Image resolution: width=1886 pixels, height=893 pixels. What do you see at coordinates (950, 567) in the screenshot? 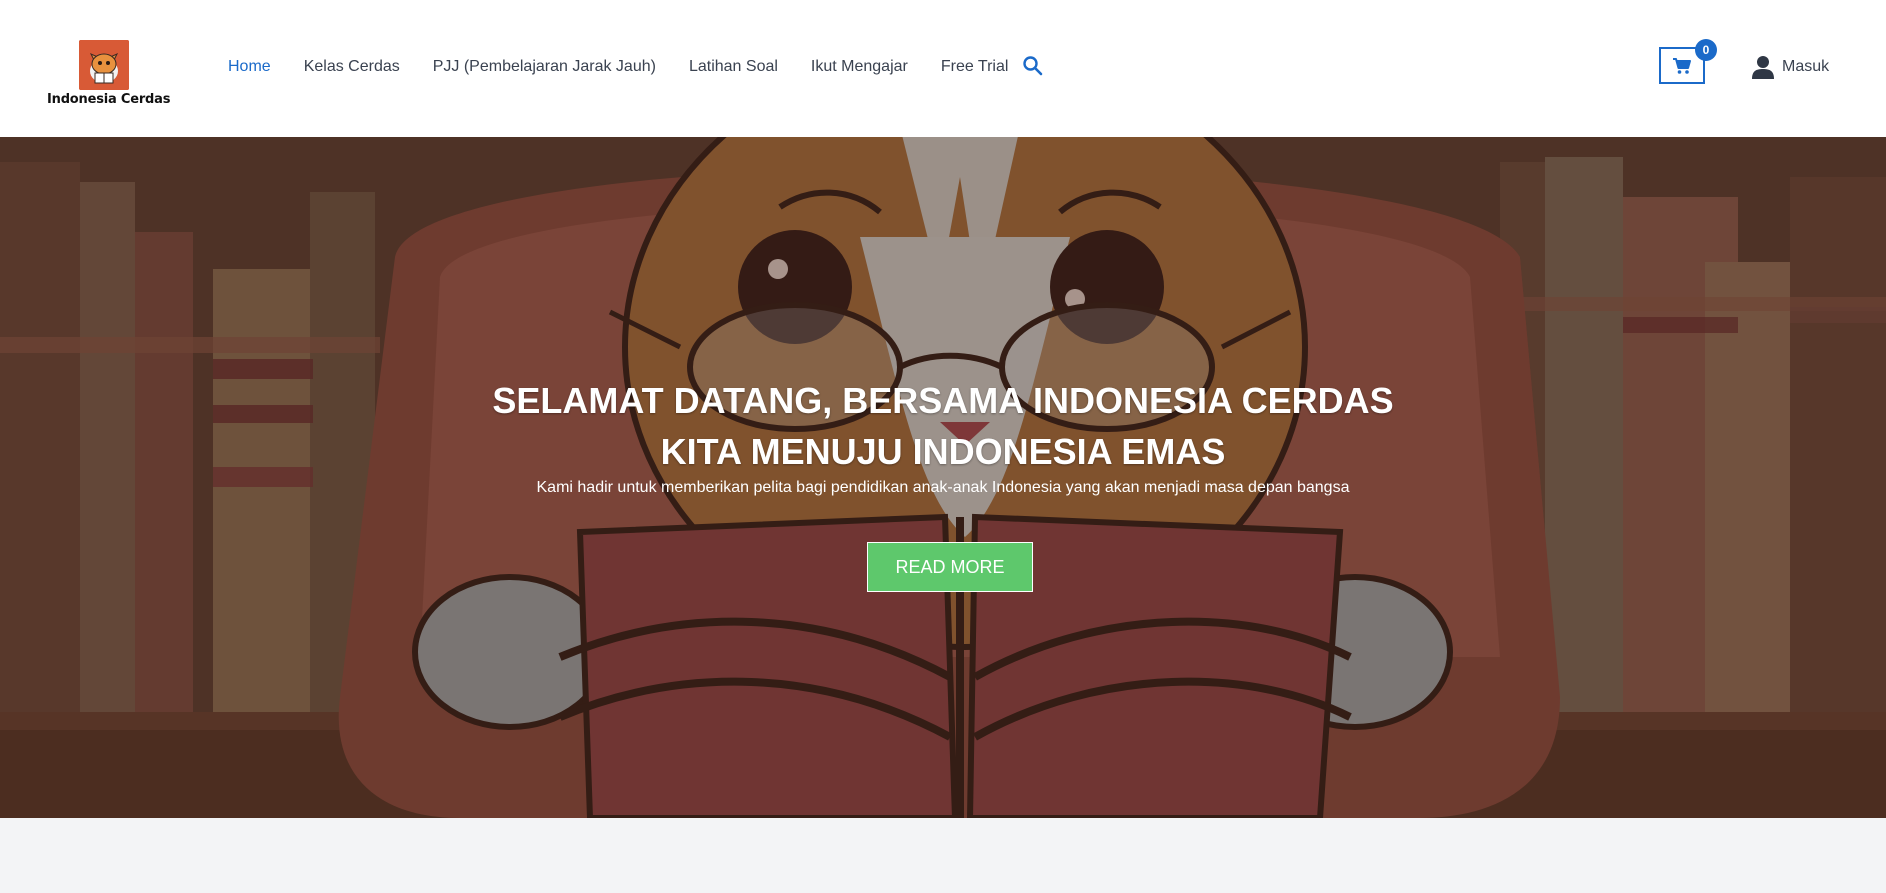
I see `read-more-button: READ MORE` at bounding box center [950, 567].